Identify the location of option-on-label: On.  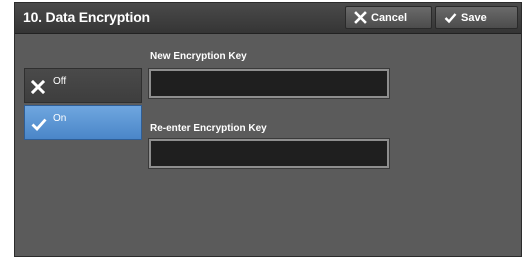
(60, 118).